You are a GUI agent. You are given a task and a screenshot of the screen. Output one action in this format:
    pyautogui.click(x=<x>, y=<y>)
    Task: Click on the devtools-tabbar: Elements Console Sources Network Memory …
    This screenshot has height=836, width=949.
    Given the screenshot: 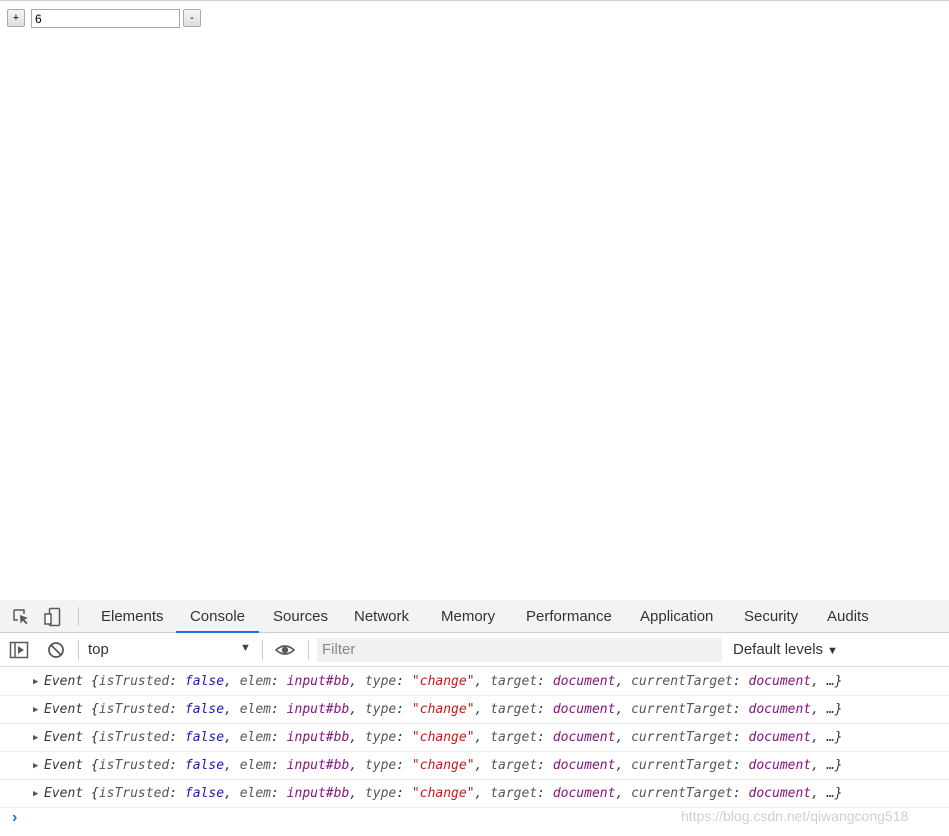 What is the action you would take?
    pyautogui.click(x=474, y=616)
    